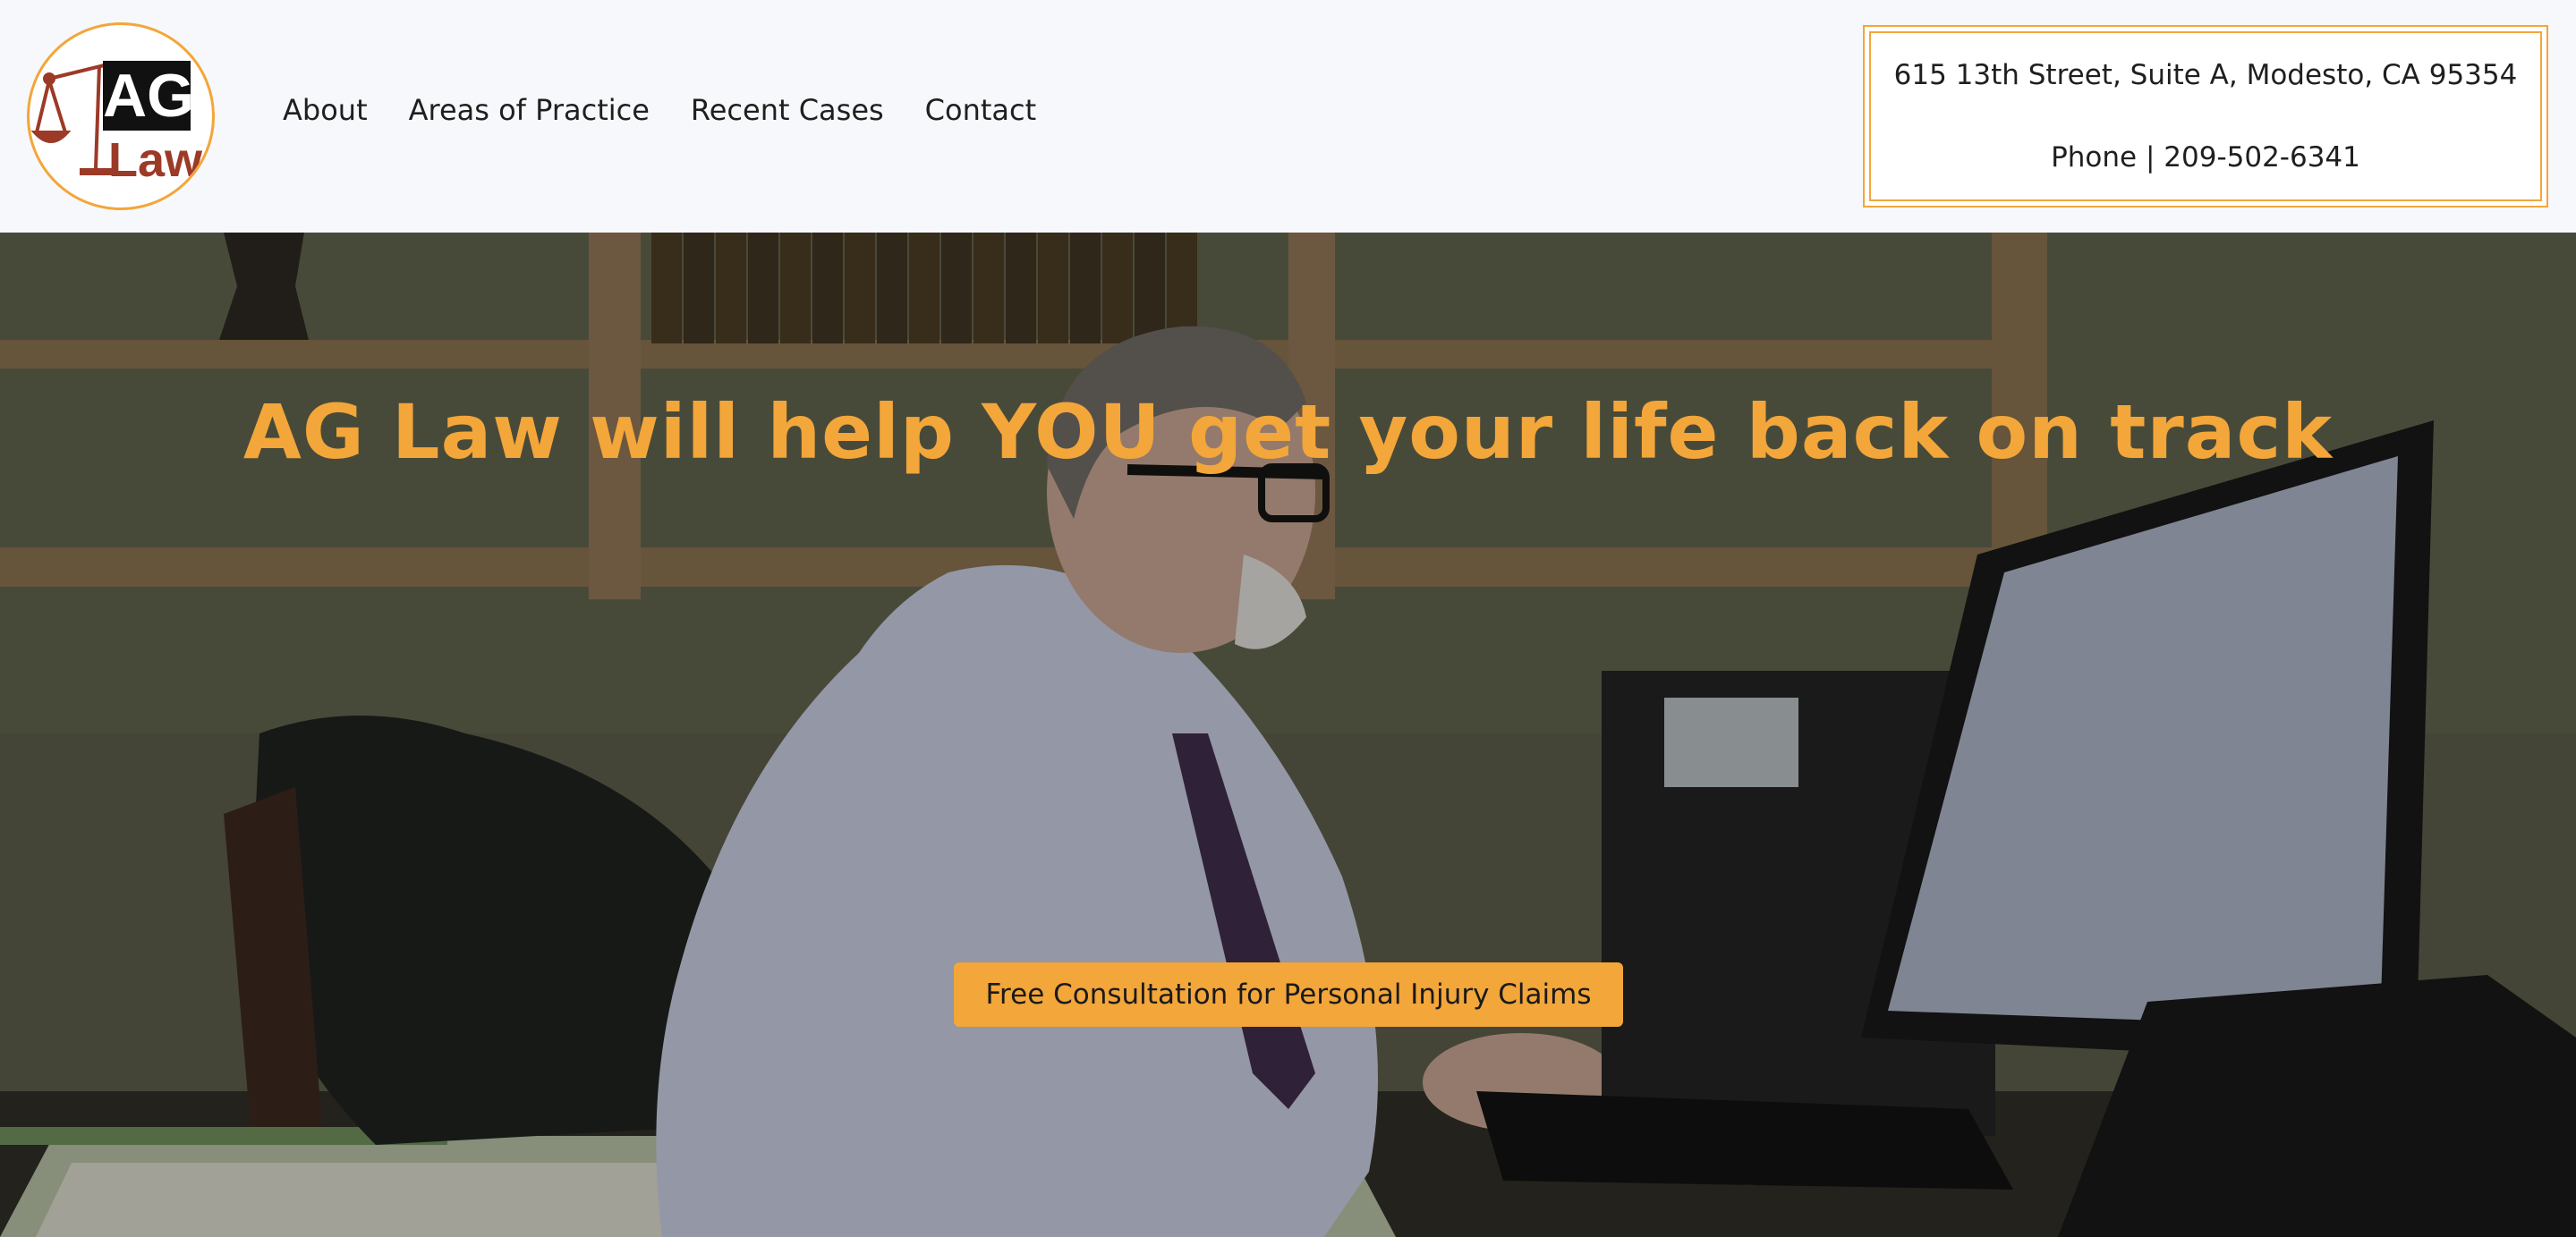  I want to click on logo-word: Law, so click(155, 160).